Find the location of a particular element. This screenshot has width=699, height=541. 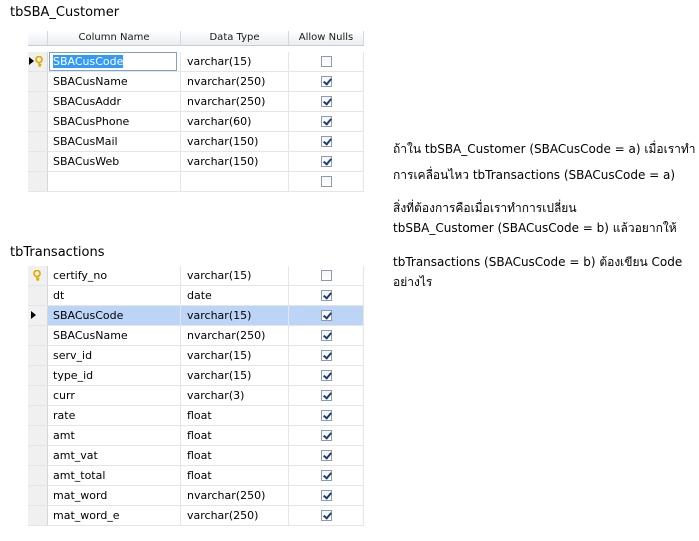

table-row: mat_word_e varchar(250) is located at coordinates (196, 516).